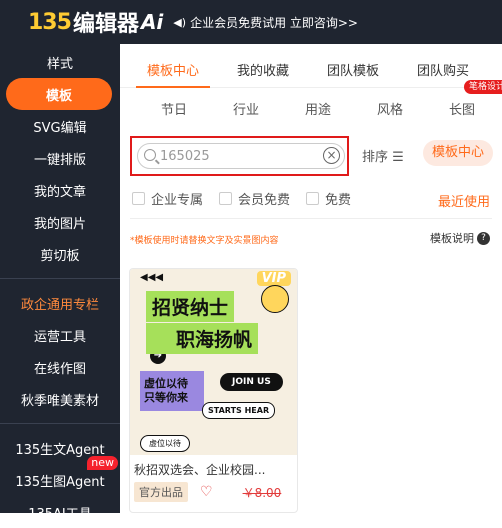 This screenshot has width=502, height=528. Describe the element at coordinates (251, 382) in the screenshot. I see `join-us-label: JOIN US` at that location.